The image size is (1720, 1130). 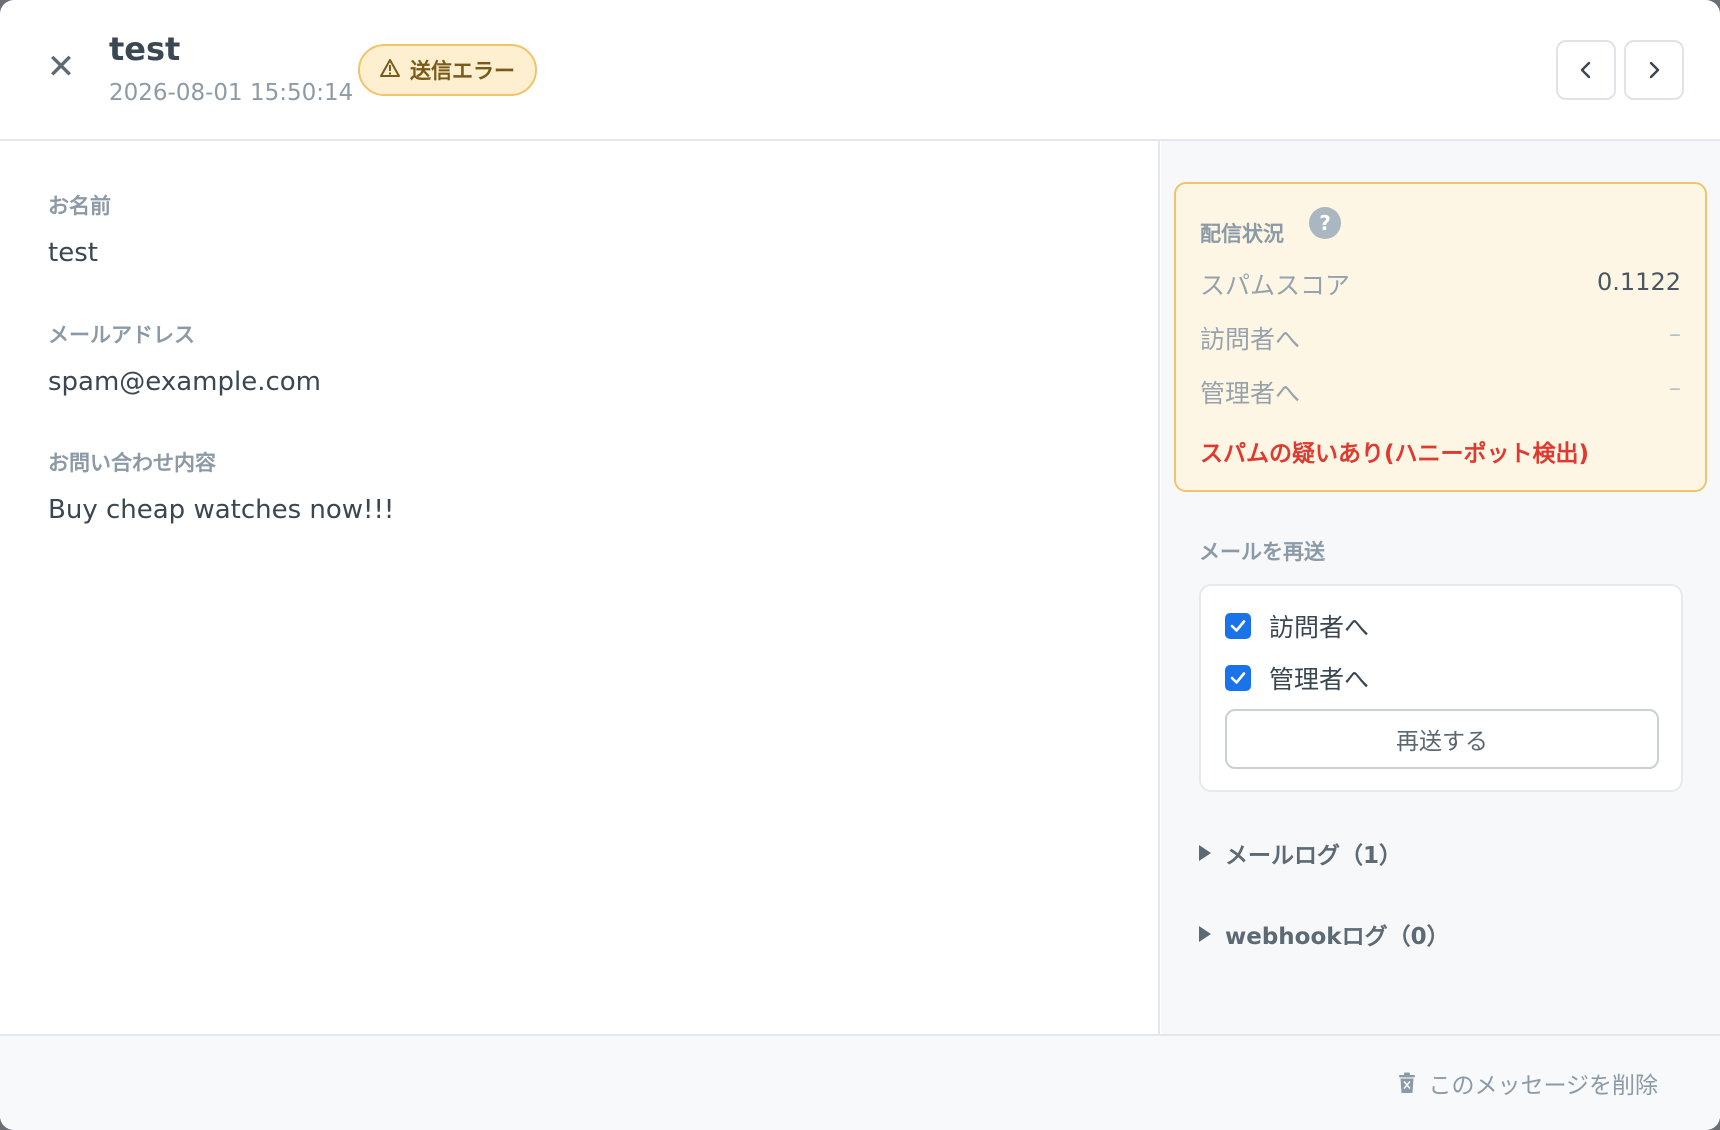 What do you see at coordinates (1407, 1082) in the screenshot?
I see `trash-icon` at bounding box center [1407, 1082].